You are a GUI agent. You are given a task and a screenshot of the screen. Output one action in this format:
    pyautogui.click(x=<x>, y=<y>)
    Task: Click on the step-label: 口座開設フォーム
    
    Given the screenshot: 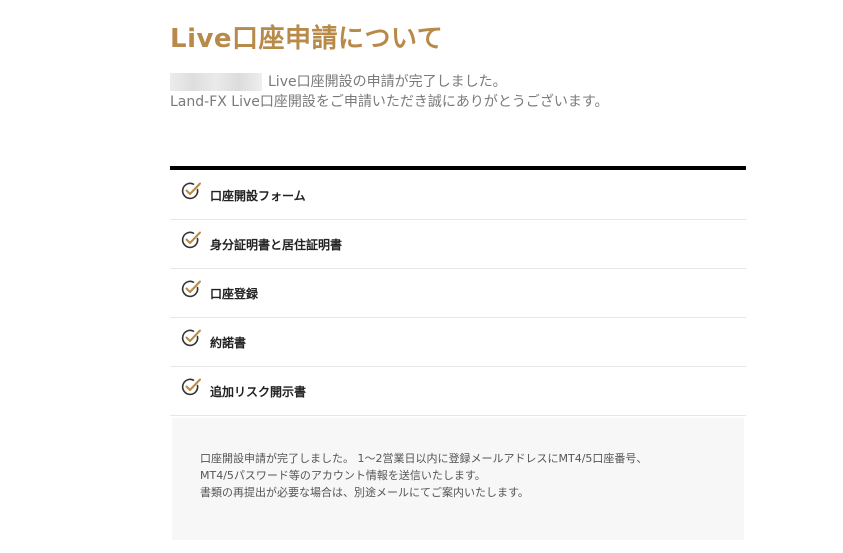 What is the action you would take?
    pyautogui.click(x=258, y=195)
    